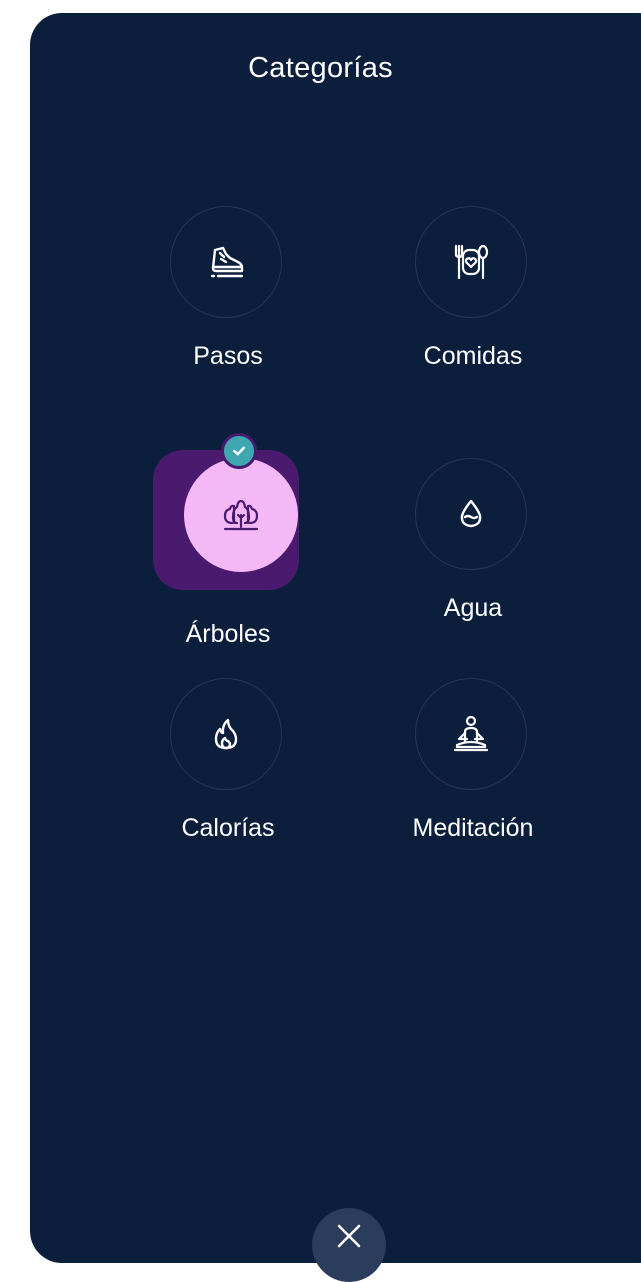 The image size is (641, 1282). I want to click on plate-cutlery-icon, so click(471, 262).